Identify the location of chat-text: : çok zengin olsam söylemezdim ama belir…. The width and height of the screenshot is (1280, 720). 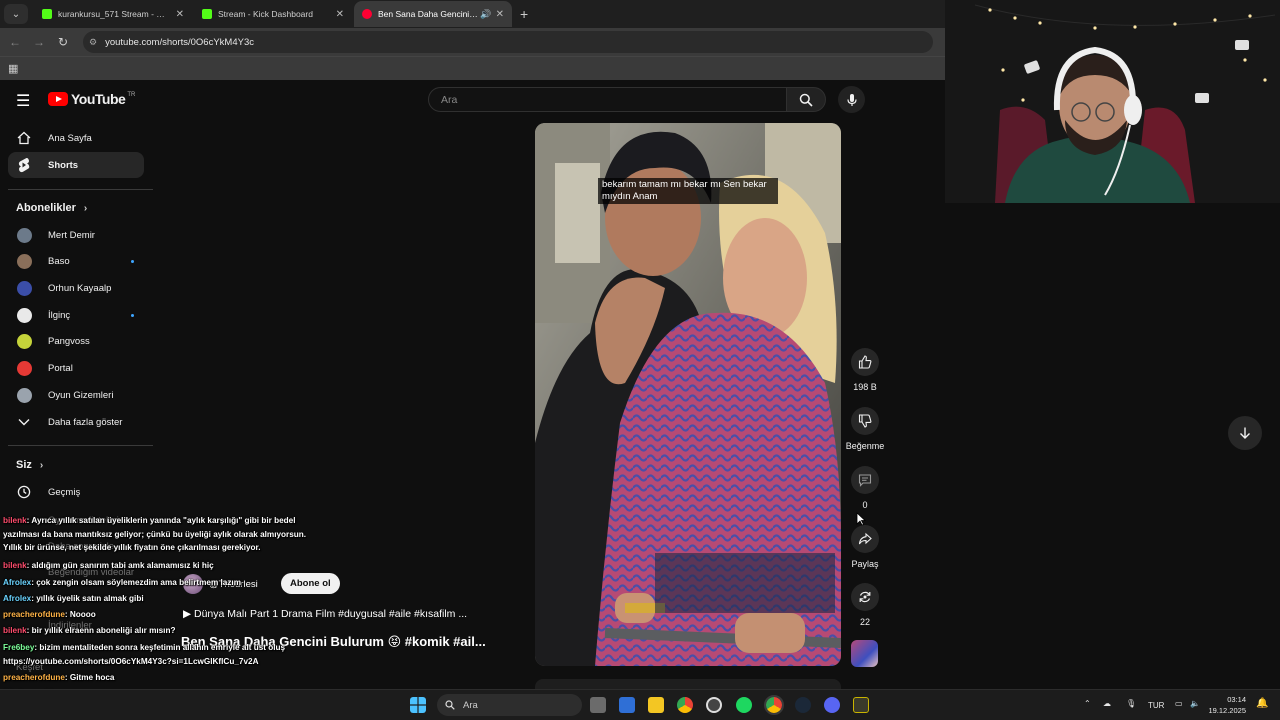
(136, 582).